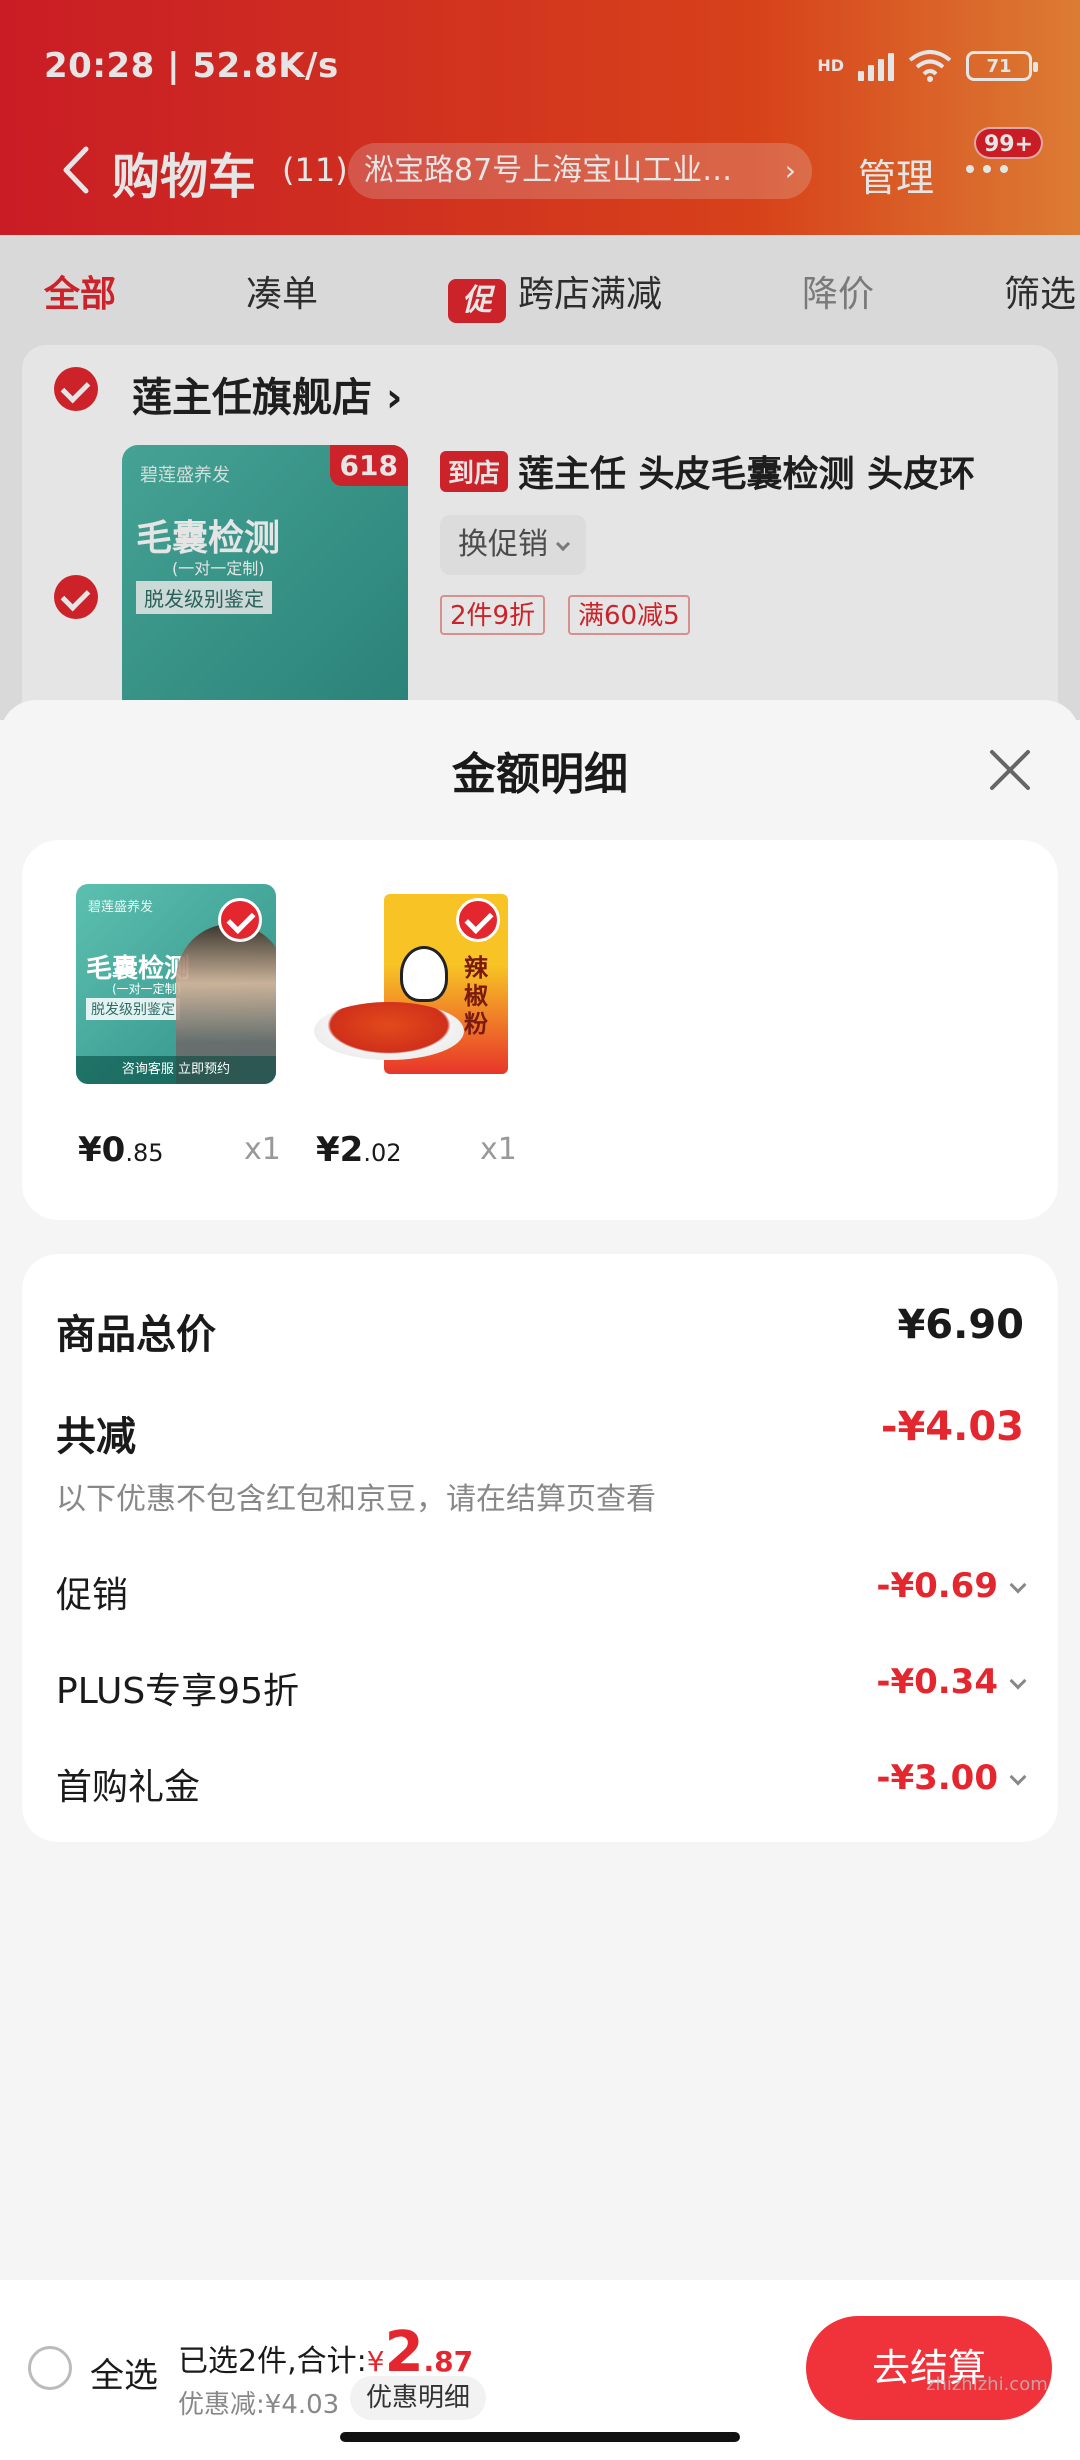  I want to click on total-reduction-row: 共减 -¥4.03, so click(540, 1432).